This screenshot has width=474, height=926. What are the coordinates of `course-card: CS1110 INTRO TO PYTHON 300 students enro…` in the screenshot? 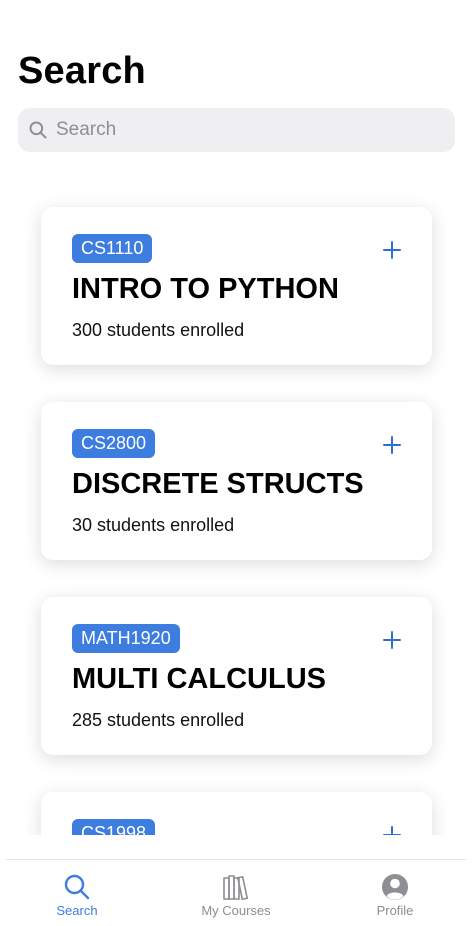 It's located at (236, 286).